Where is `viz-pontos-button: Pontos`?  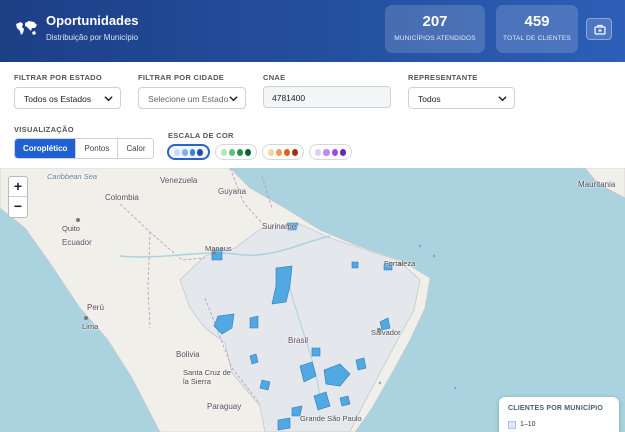 viz-pontos-button: Pontos is located at coordinates (97, 148).